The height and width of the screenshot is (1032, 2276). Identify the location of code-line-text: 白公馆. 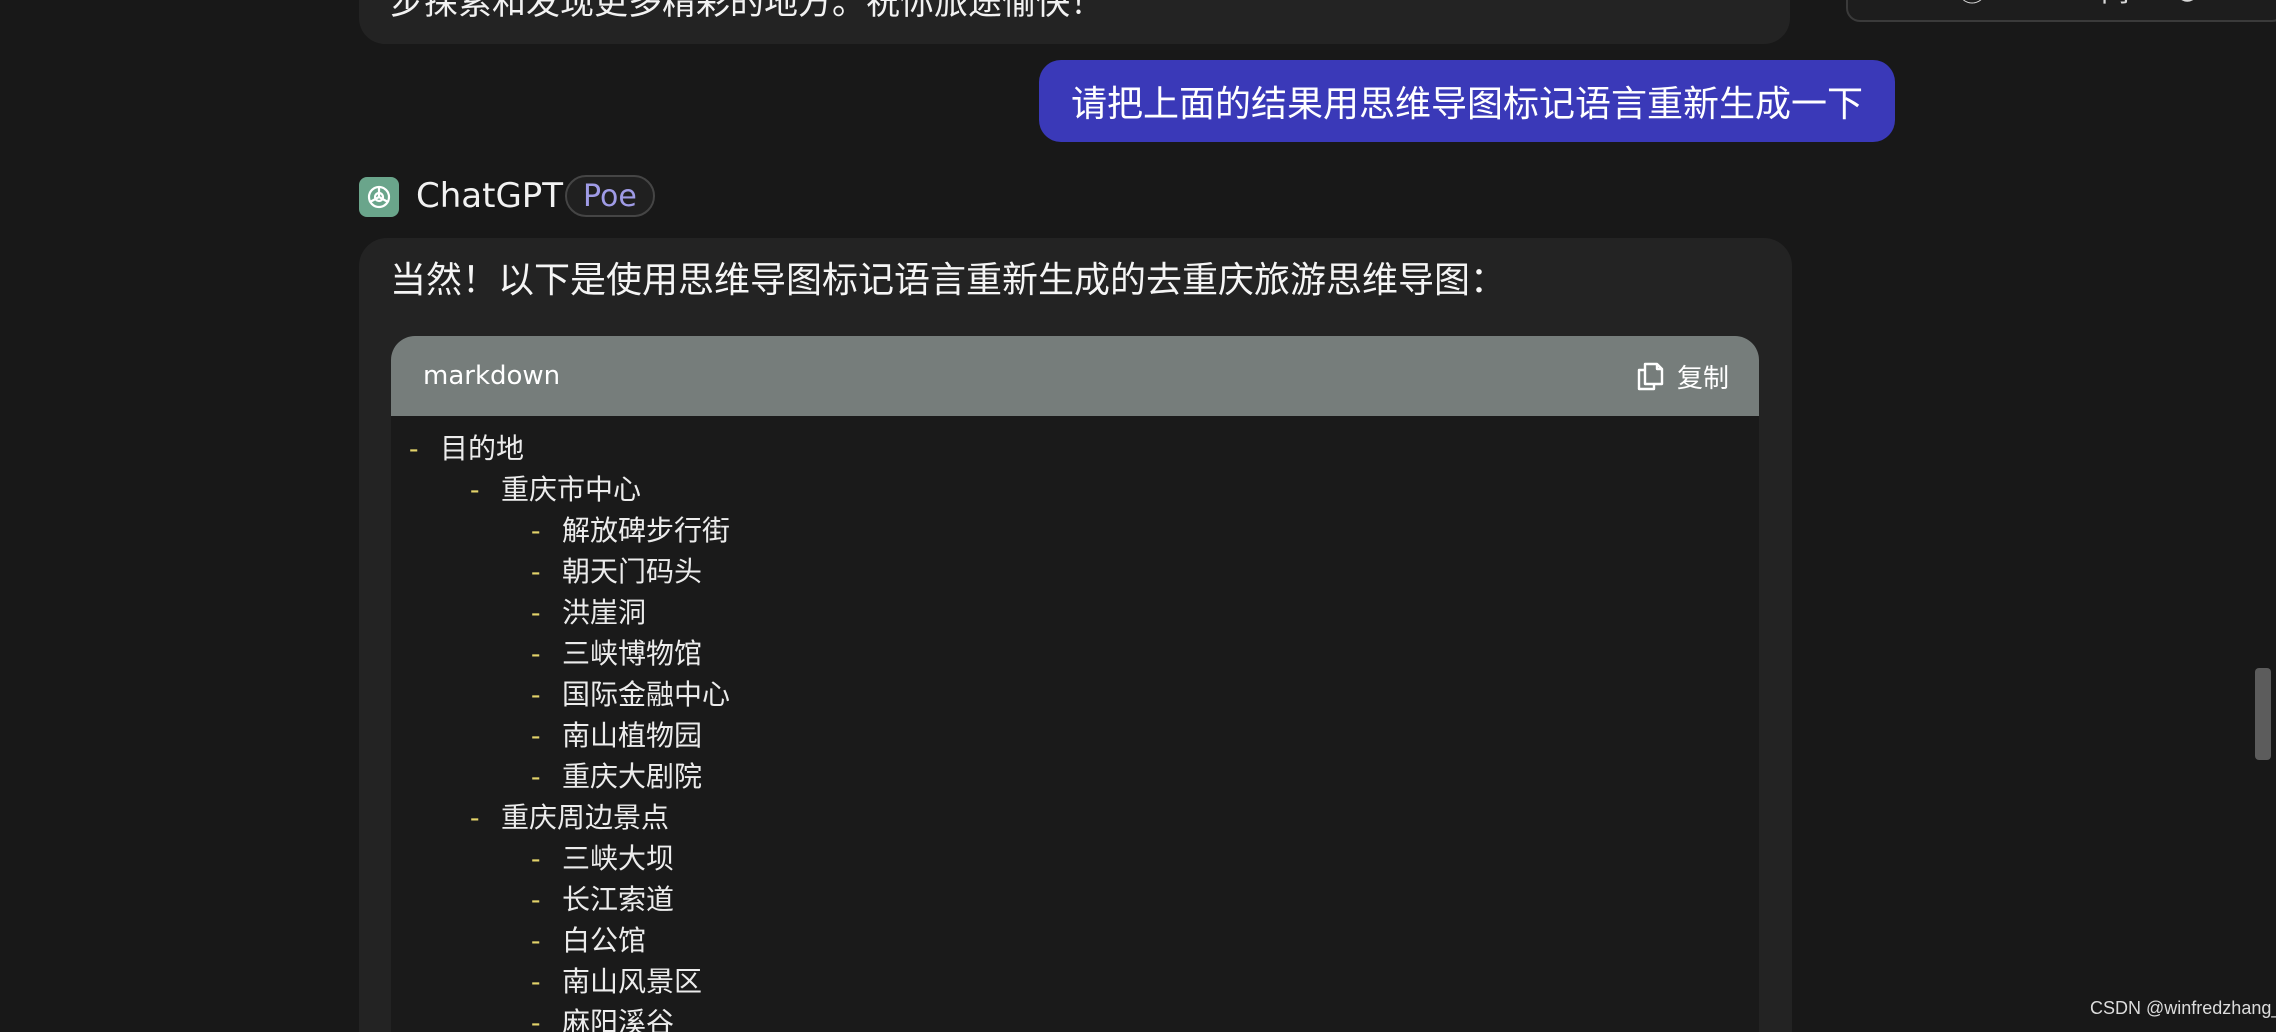
(604, 940).